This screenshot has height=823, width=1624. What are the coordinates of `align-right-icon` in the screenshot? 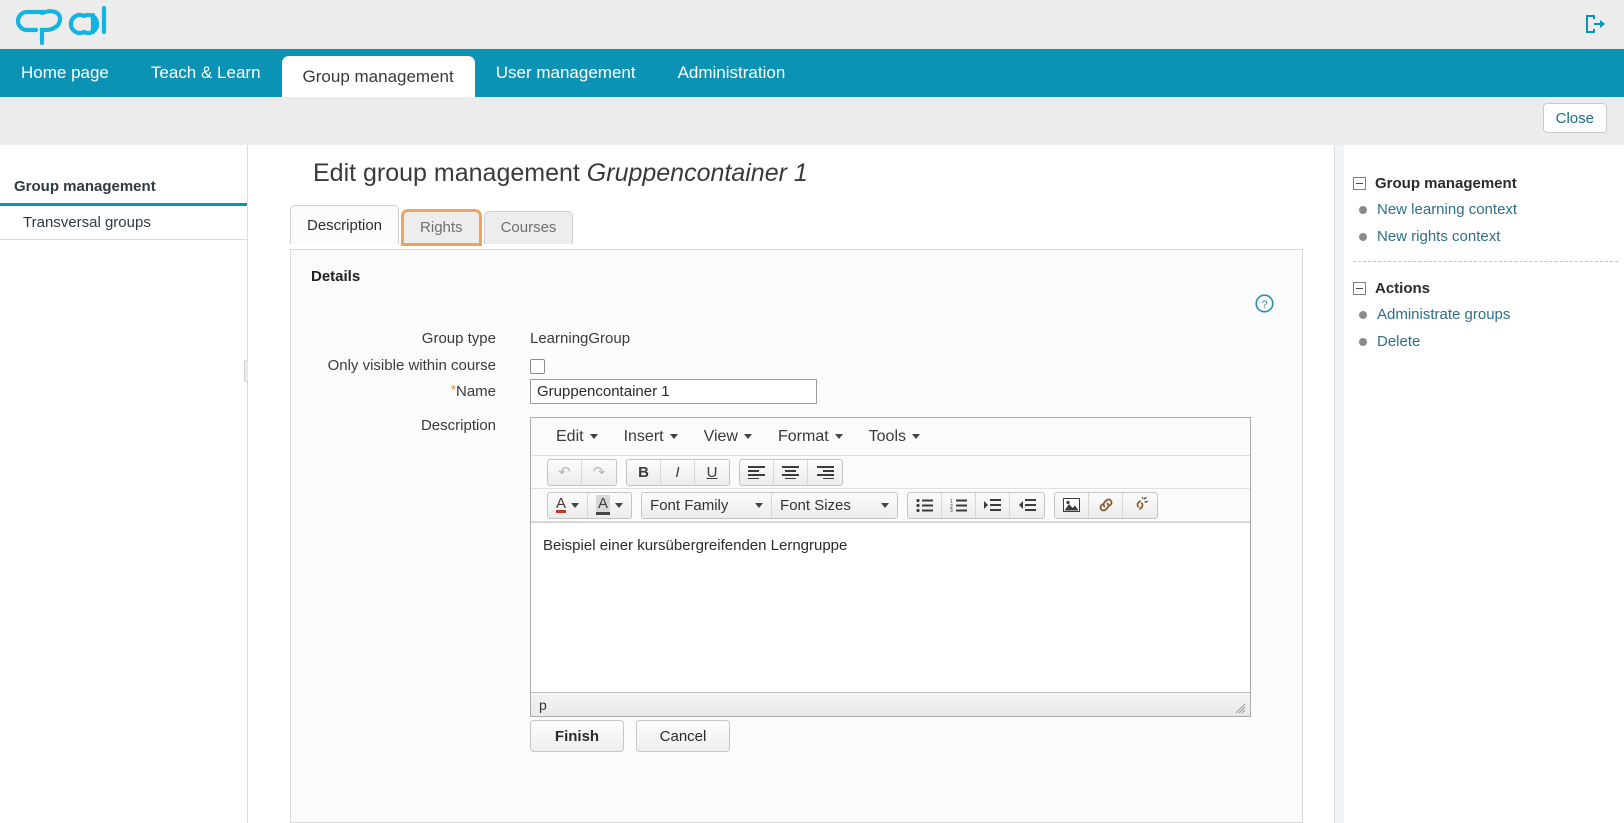 It's located at (825, 472).